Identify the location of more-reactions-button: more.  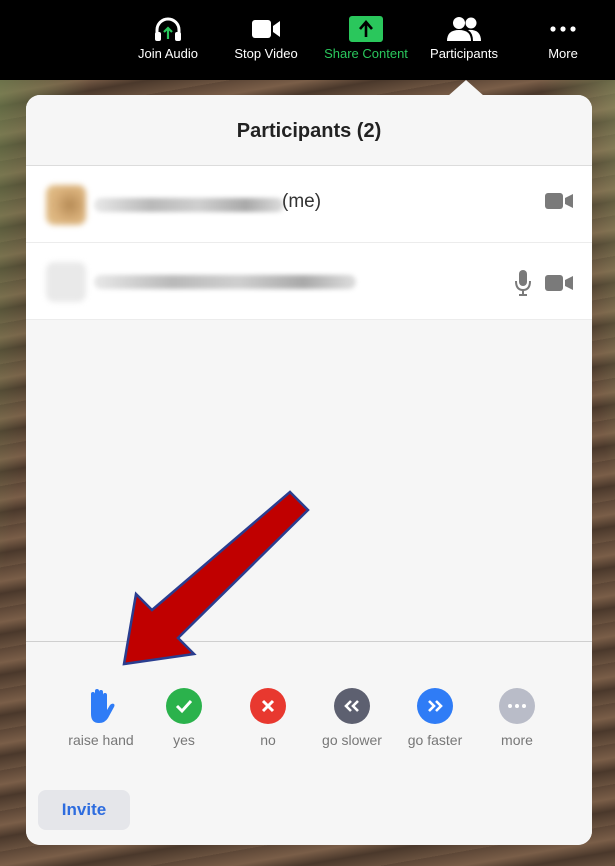
(517, 718).